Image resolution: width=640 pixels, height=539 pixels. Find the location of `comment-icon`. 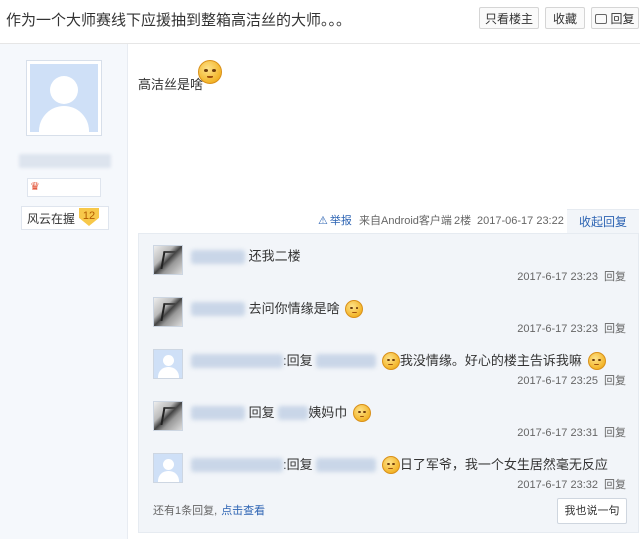

comment-icon is located at coordinates (601, 19).